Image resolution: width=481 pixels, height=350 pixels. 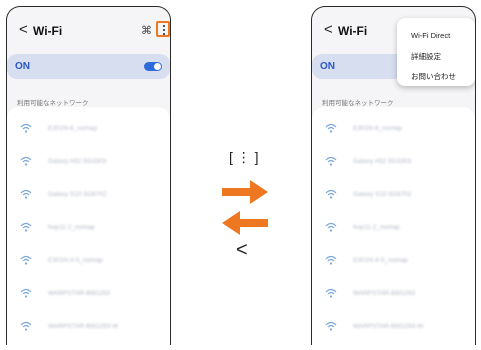 I want to click on menu-key-label: [ ⋮ ], so click(x=244, y=157).